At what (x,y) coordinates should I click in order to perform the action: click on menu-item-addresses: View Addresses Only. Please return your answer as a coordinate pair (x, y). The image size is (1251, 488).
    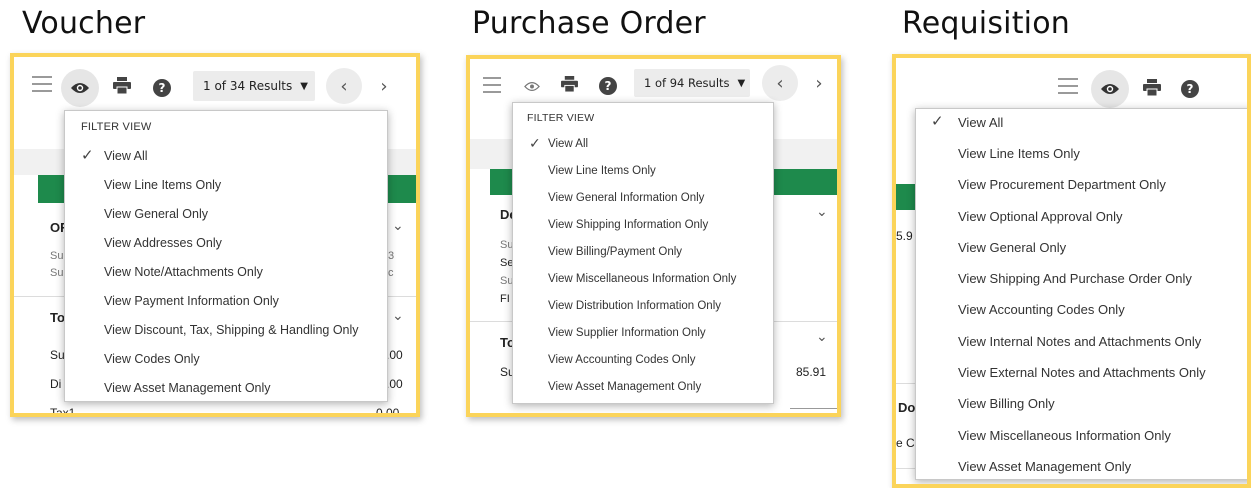
    Looking at the image, I should click on (163, 243).